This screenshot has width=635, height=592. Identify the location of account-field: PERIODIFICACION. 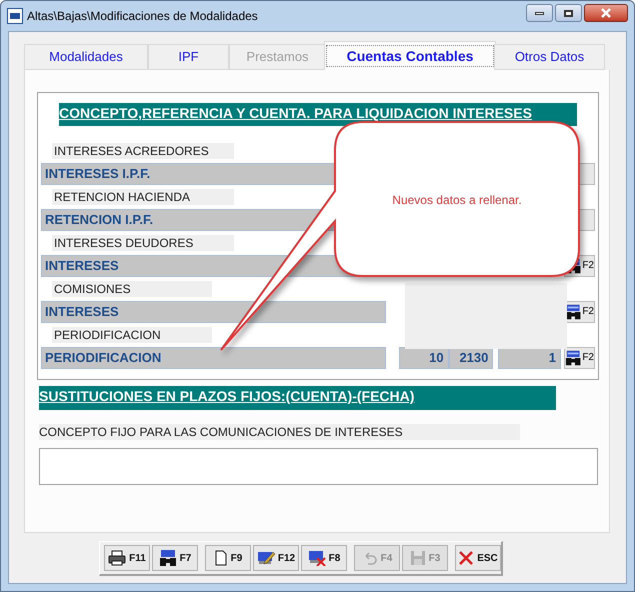
(213, 357).